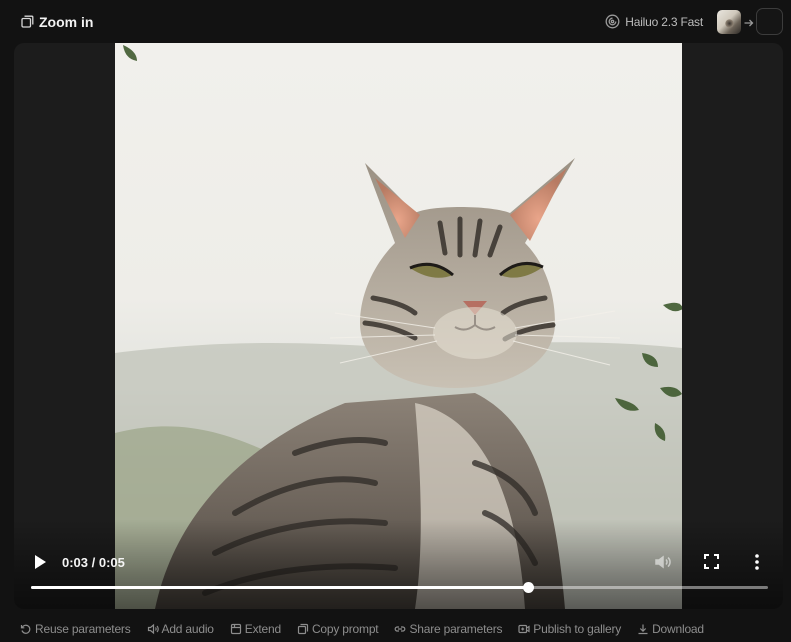 The height and width of the screenshot is (642, 791). Describe the element at coordinates (83, 629) in the screenshot. I see `action-label: Reuse parameters` at that location.